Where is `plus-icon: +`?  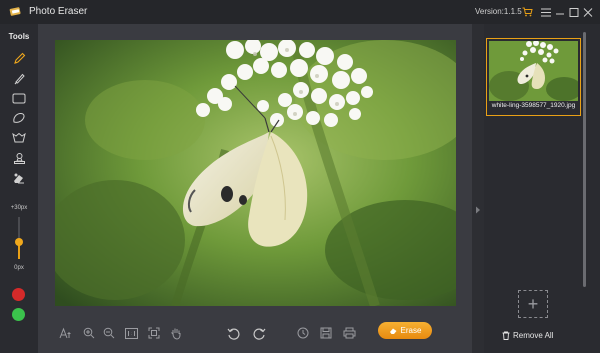
plus-icon: + is located at coordinates (533, 303).